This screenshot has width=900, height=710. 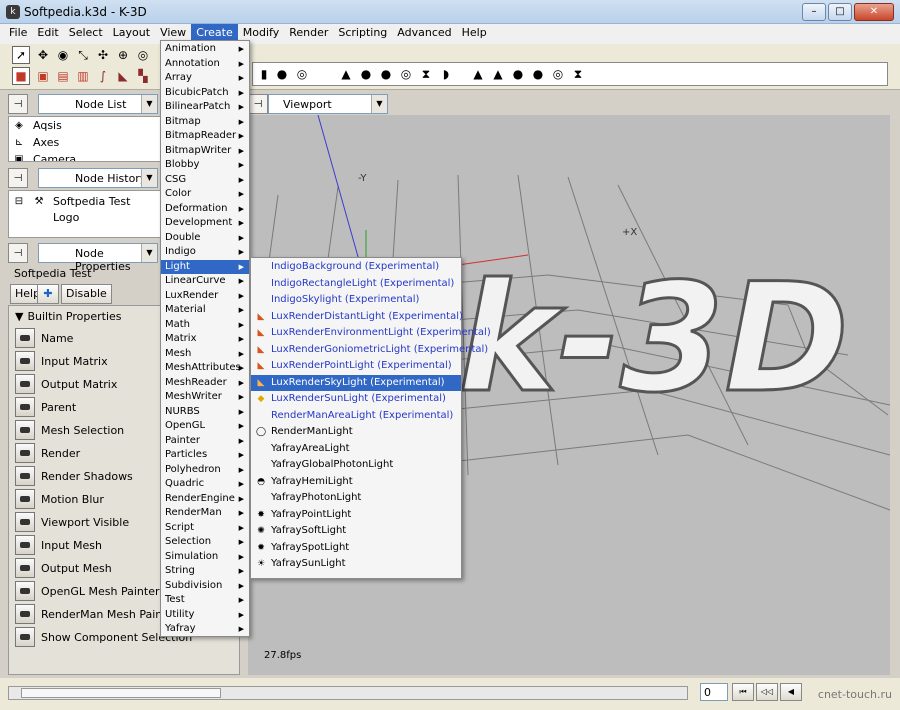 What do you see at coordinates (791, 692) in the screenshot?
I see `play-reverse-icon: ◀` at bounding box center [791, 692].